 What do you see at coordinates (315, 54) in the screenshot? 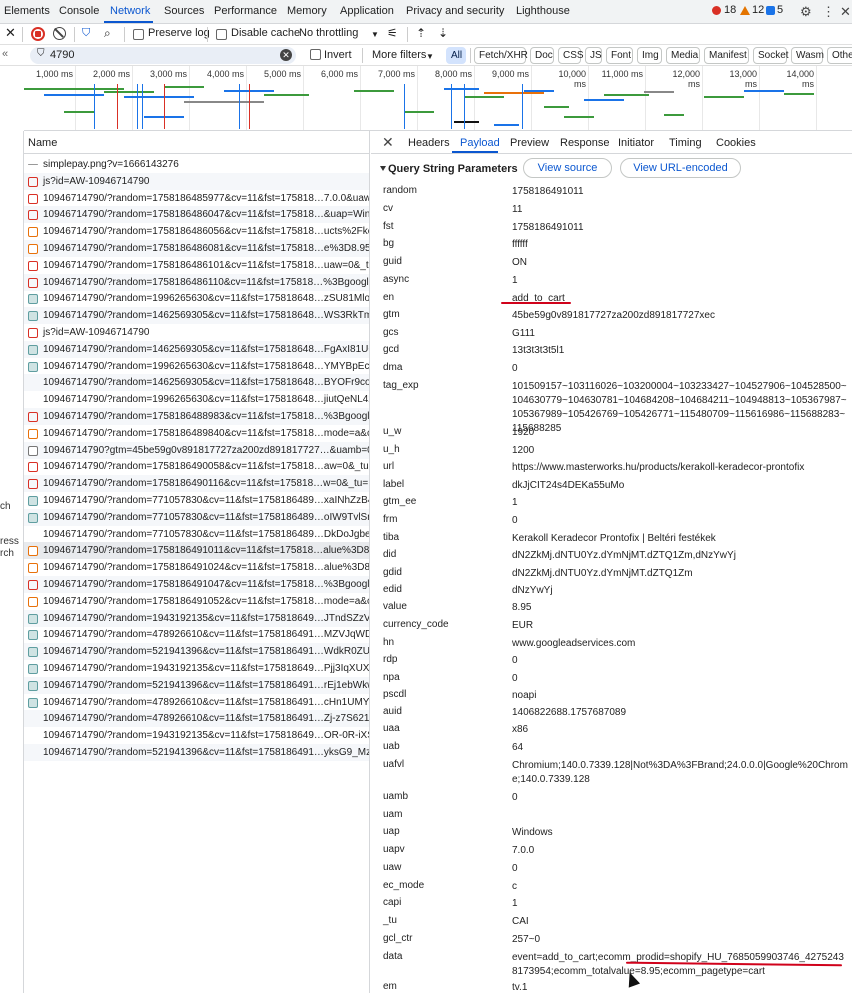
I see `invert-checkbox` at bounding box center [315, 54].